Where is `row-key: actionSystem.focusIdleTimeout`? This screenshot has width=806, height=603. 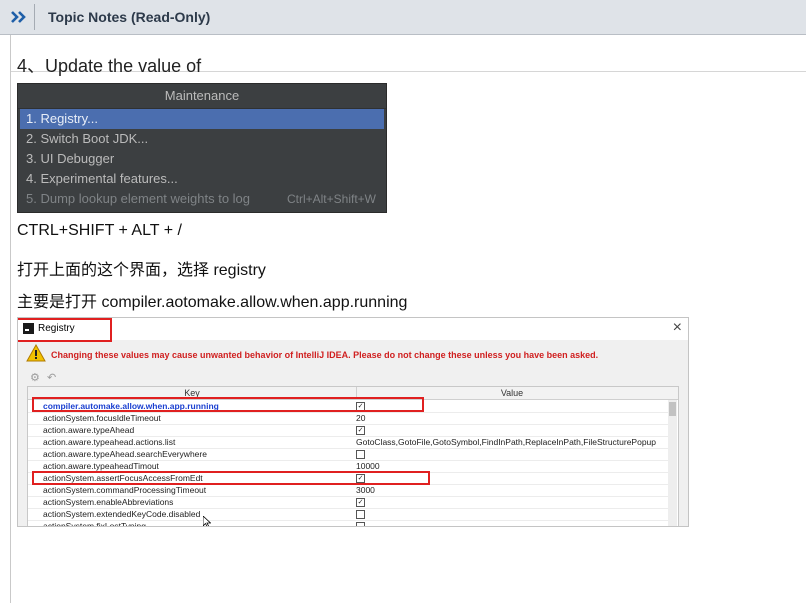
row-key: actionSystem.focusIdleTimeout is located at coordinates (102, 418).